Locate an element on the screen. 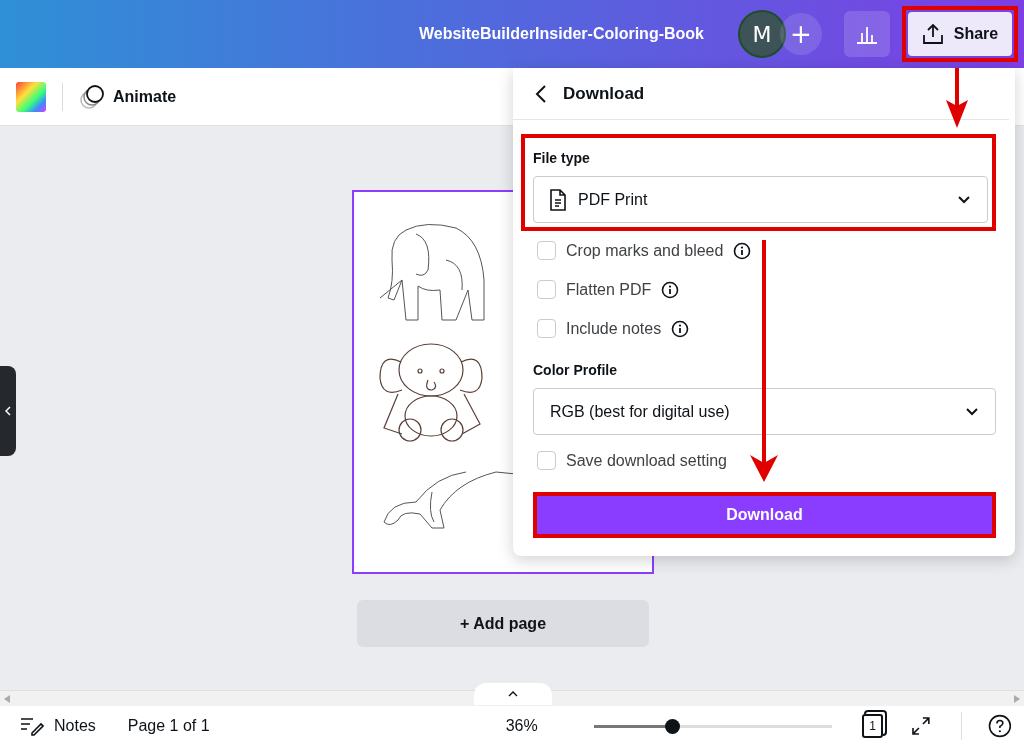 The width and height of the screenshot is (1024, 746). option-label: Include notes is located at coordinates (614, 328).